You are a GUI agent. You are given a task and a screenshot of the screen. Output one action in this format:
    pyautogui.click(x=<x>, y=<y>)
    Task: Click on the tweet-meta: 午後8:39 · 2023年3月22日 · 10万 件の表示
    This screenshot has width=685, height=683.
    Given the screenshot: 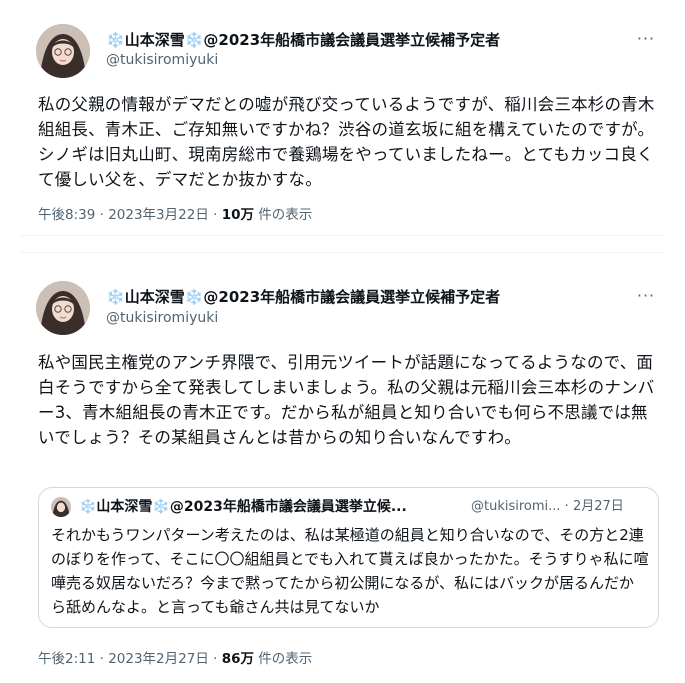 What is the action you would take?
    pyautogui.click(x=175, y=215)
    